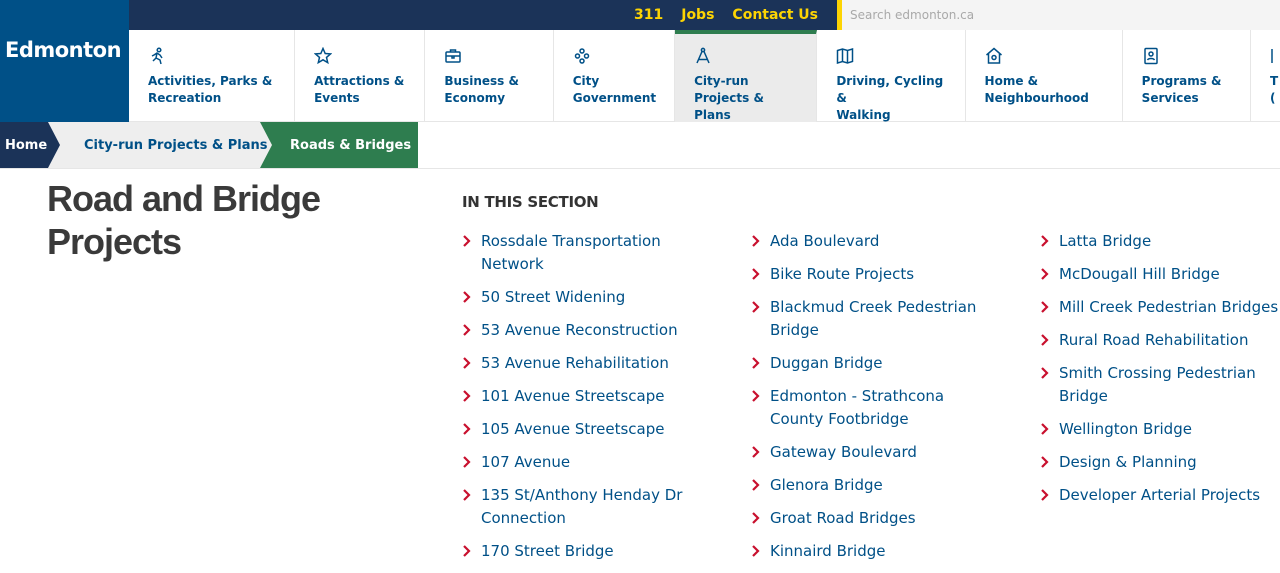  What do you see at coordinates (583, 57) in the screenshot?
I see `people-group-icon` at bounding box center [583, 57].